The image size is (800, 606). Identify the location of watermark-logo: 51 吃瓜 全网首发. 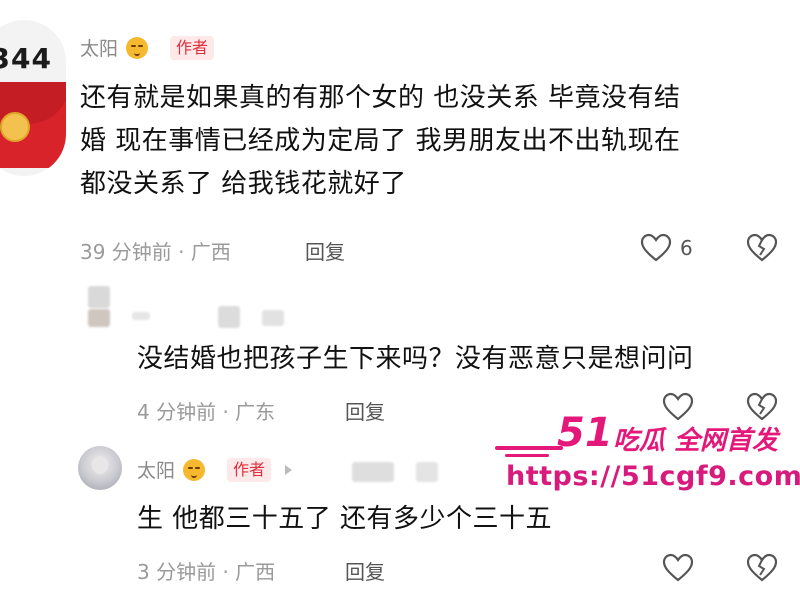
(640, 433).